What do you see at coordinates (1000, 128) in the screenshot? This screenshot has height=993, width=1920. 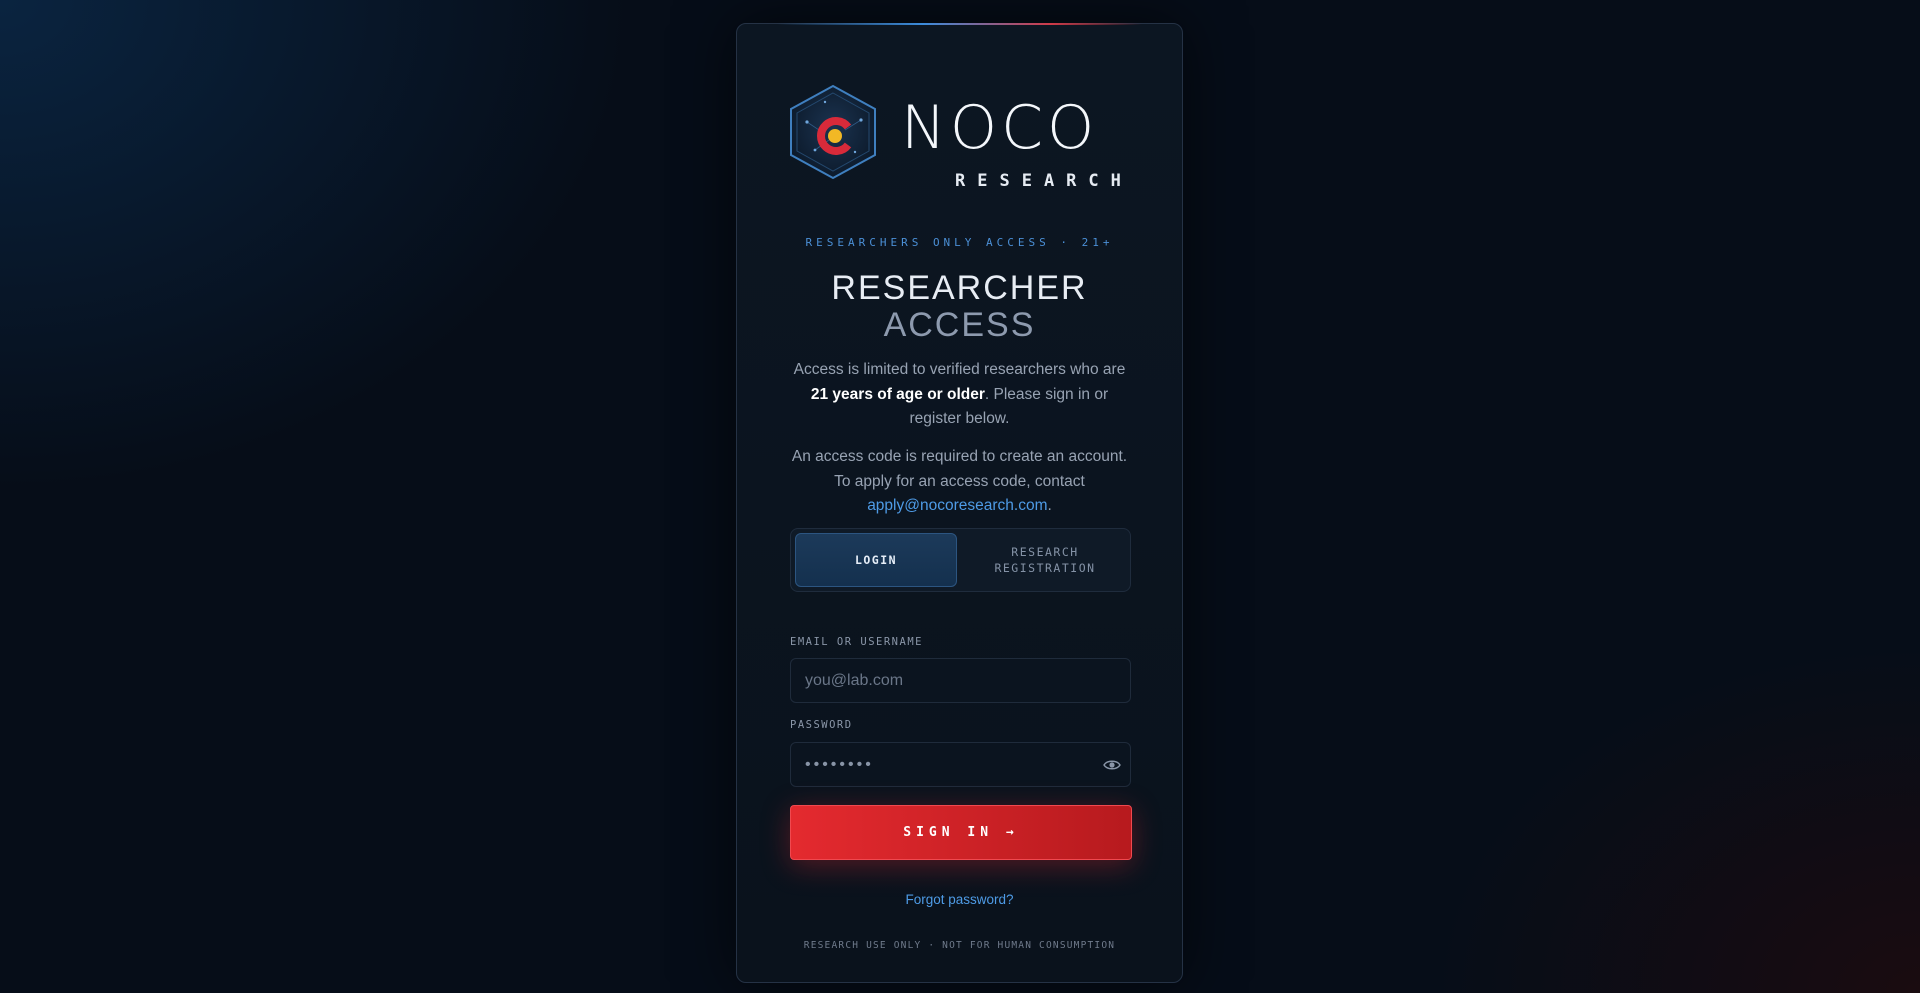 I see `brand-name: NOCO` at bounding box center [1000, 128].